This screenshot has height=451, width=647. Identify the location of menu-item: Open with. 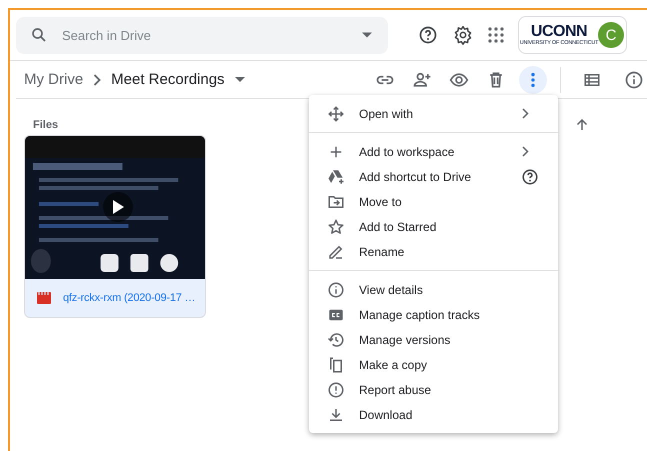
(433, 113).